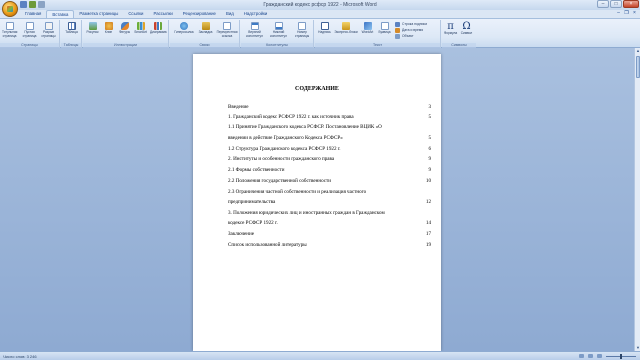 The image size is (640, 360). Describe the element at coordinates (590, 356) in the screenshot. I see `view-reading-icon` at that location.